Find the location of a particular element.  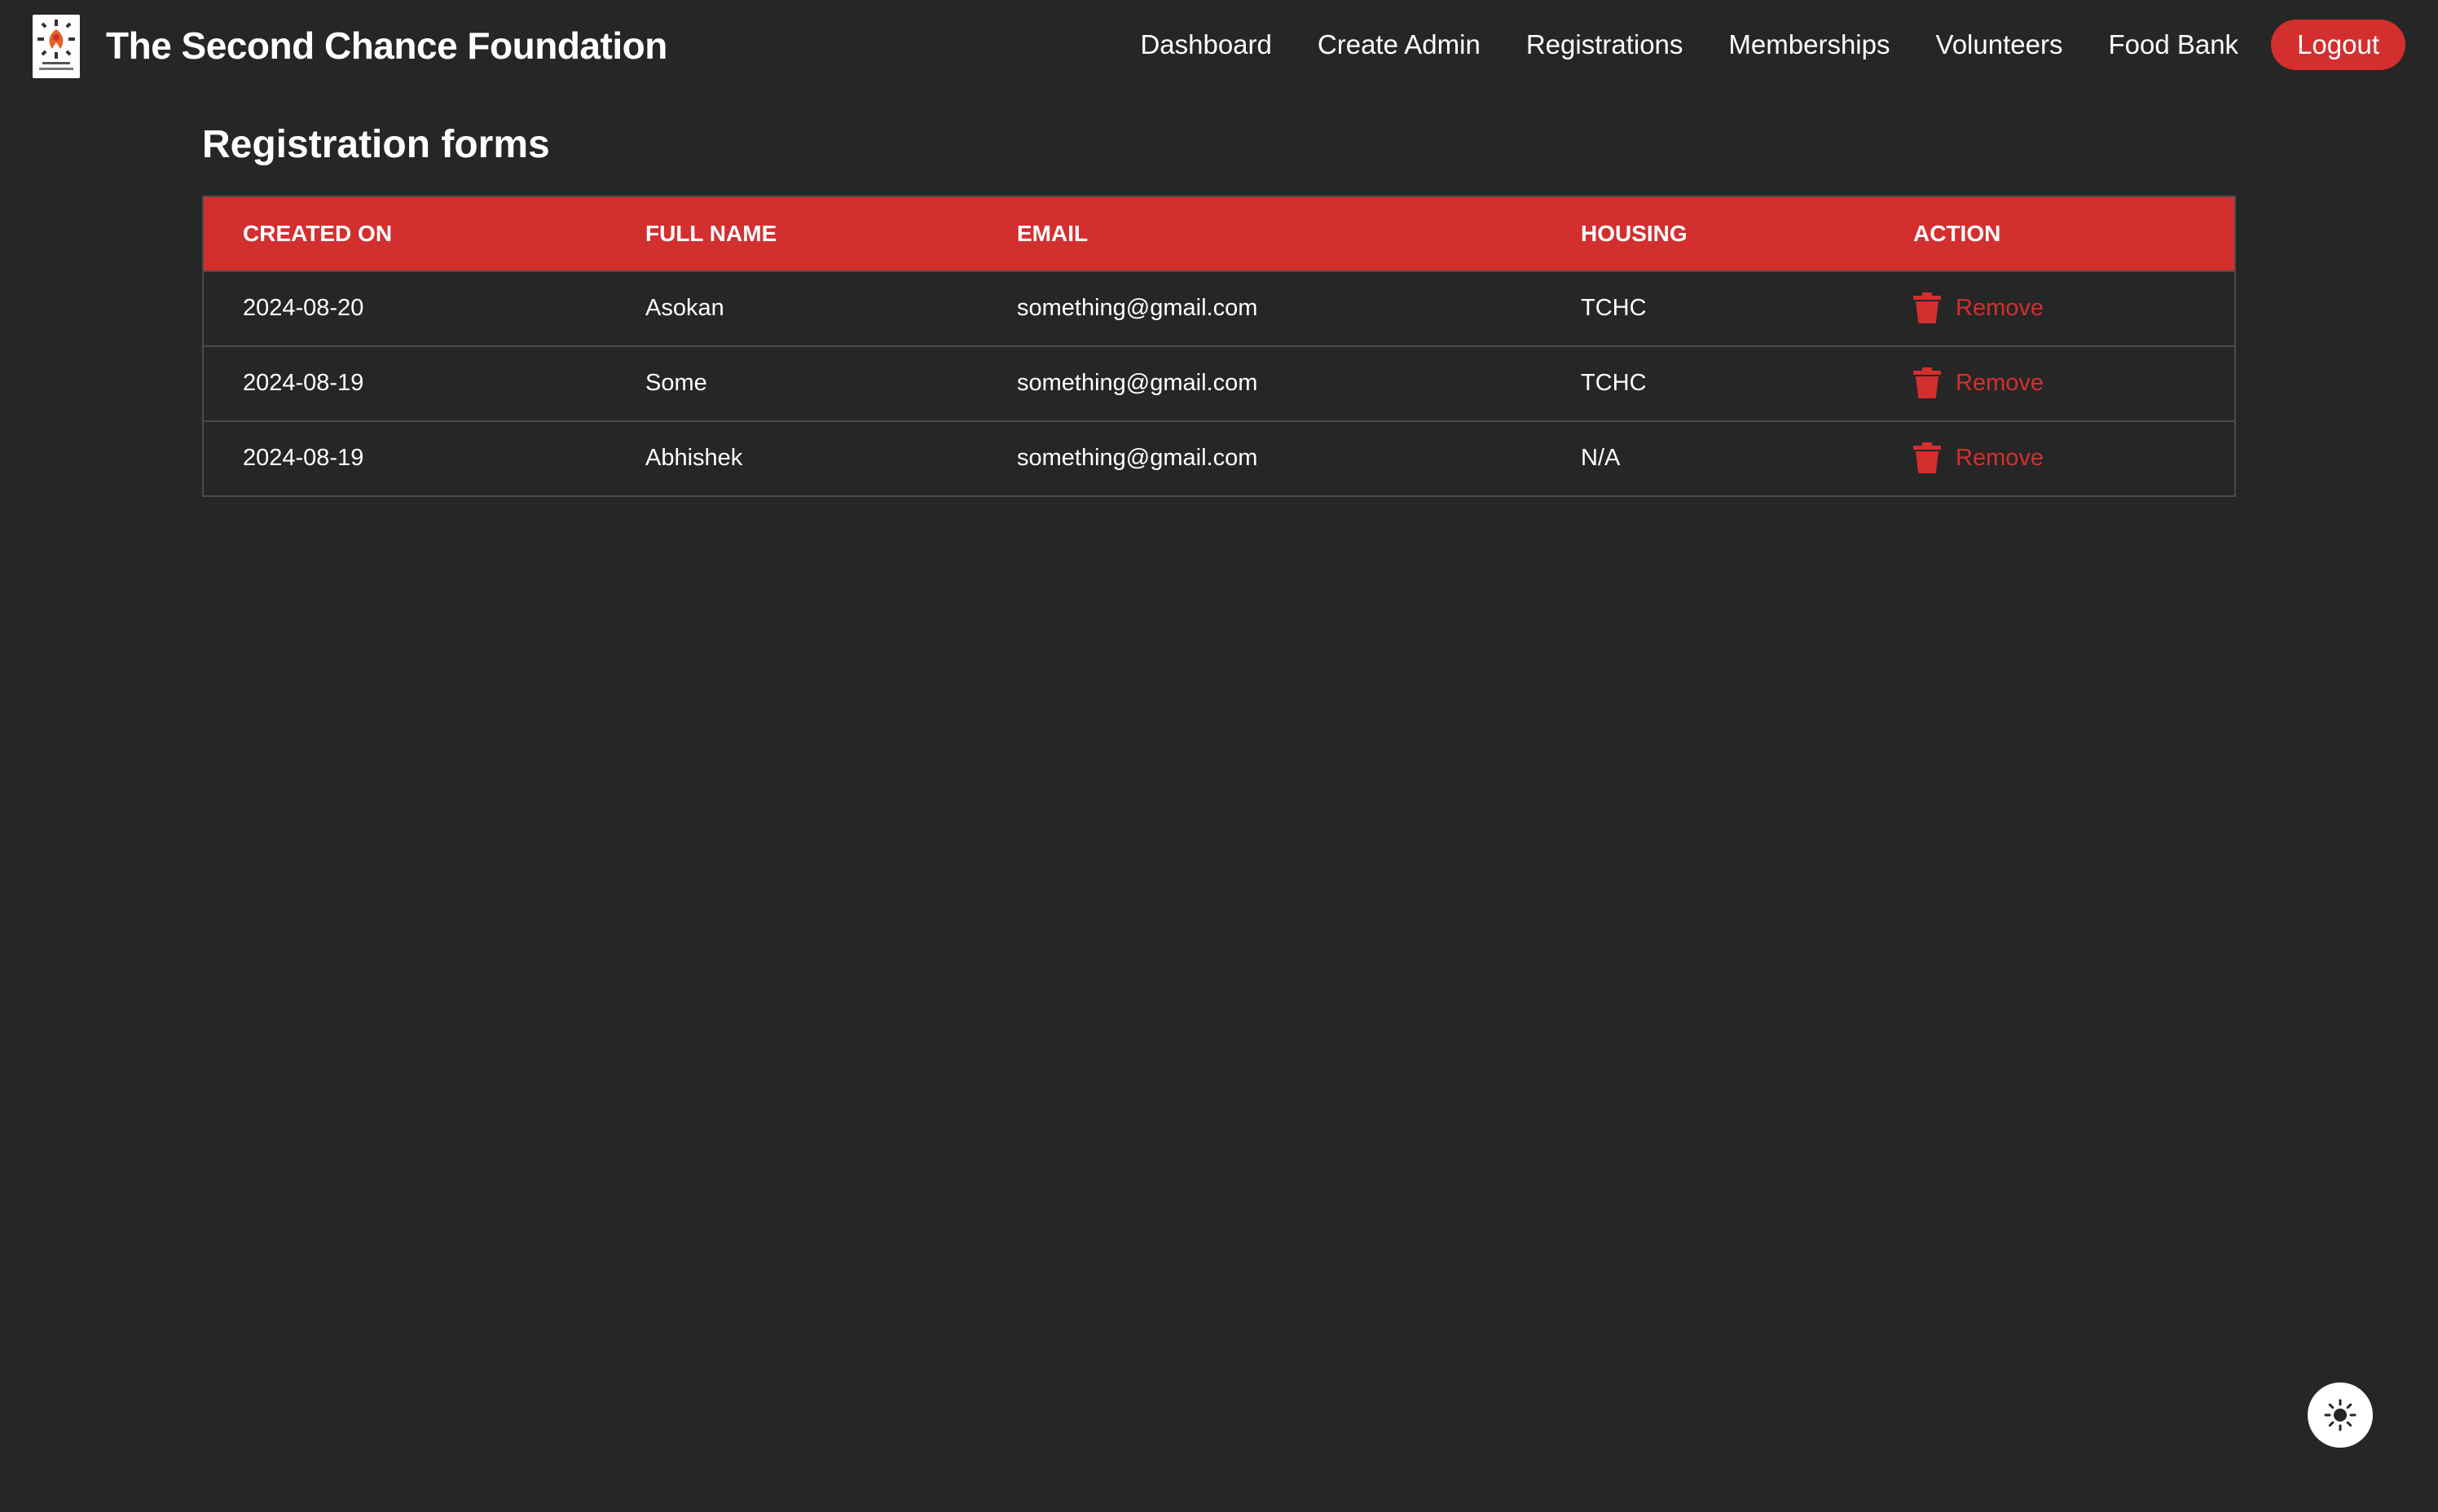

column-header-action: ACTION is located at coordinates (1957, 234).